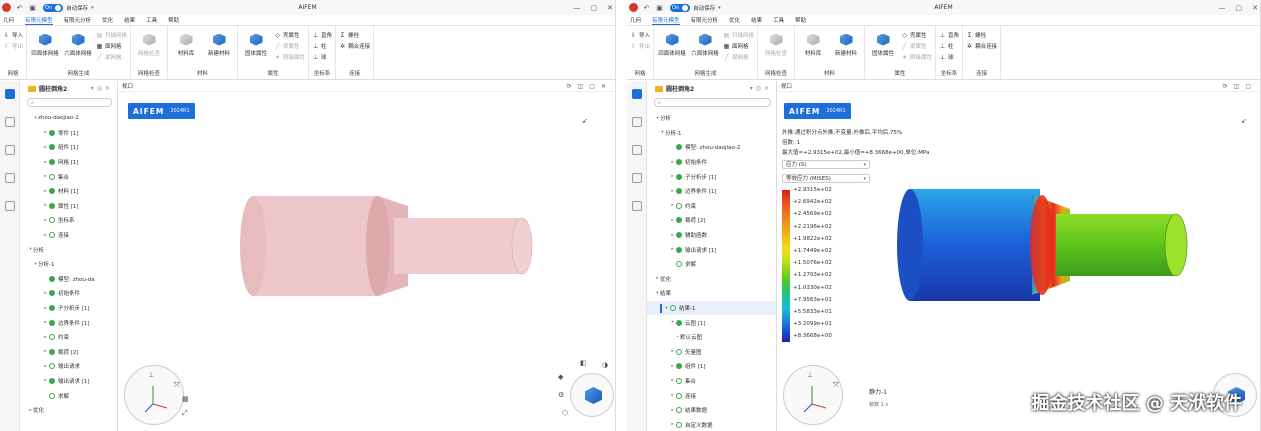  I want to click on tree-node: ▸ 初始条件, so click(68, 293).